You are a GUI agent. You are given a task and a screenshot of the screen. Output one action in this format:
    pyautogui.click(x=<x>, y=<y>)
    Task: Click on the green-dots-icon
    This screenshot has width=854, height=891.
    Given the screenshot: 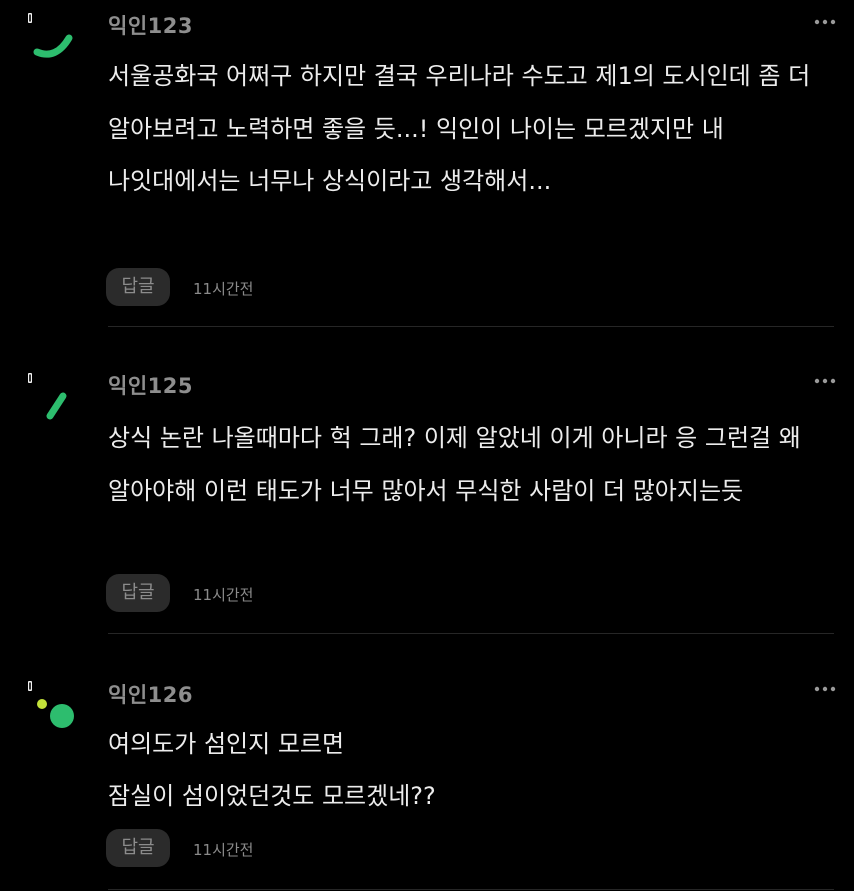 What is the action you would take?
    pyautogui.click(x=51, y=704)
    